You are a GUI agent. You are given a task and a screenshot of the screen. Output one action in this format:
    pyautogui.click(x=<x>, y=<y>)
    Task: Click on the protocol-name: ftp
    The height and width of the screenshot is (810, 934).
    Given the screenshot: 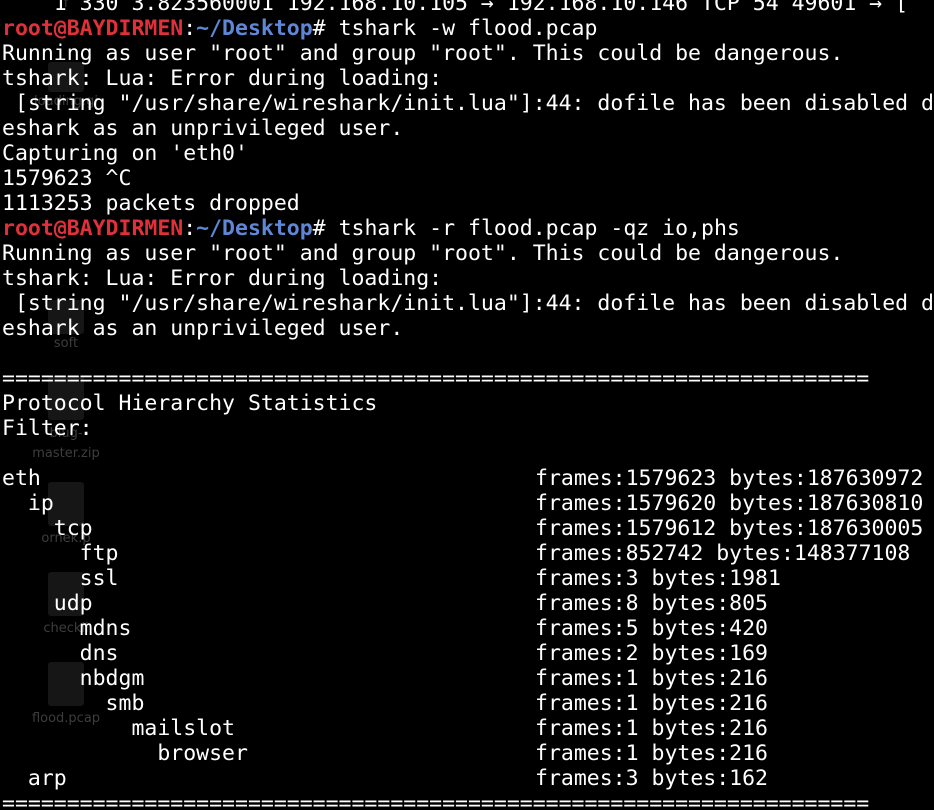 What is the action you would take?
    pyautogui.click(x=60, y=553)
    